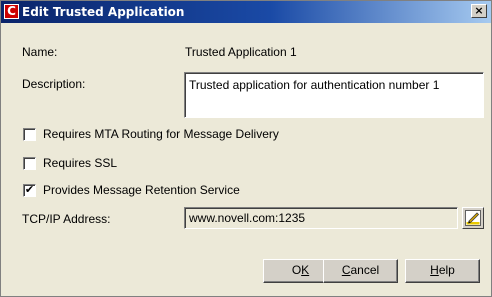 The image size is (492, 297). Describe the element at coordinates (446, 270) in the screenshot. I see `help-label-post: elp` at that location.